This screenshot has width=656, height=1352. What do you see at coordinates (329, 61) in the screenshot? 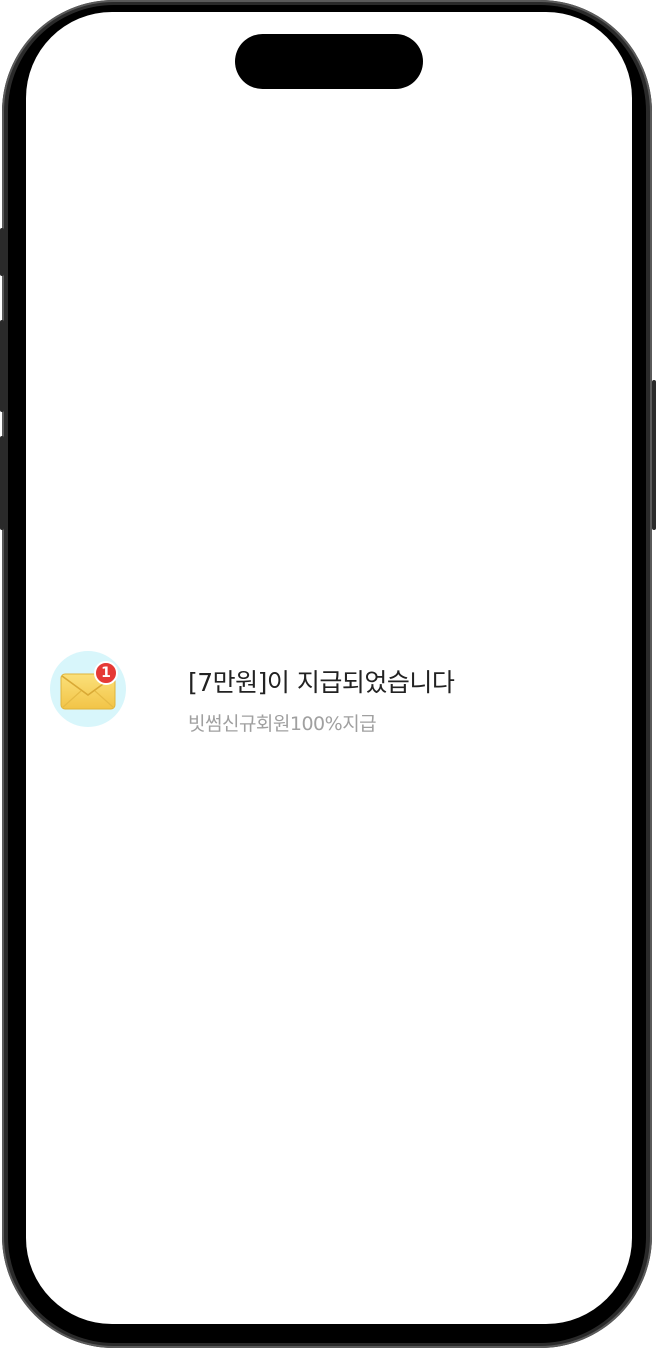
I see `dynamic-island` at bounding box center [329, 61].